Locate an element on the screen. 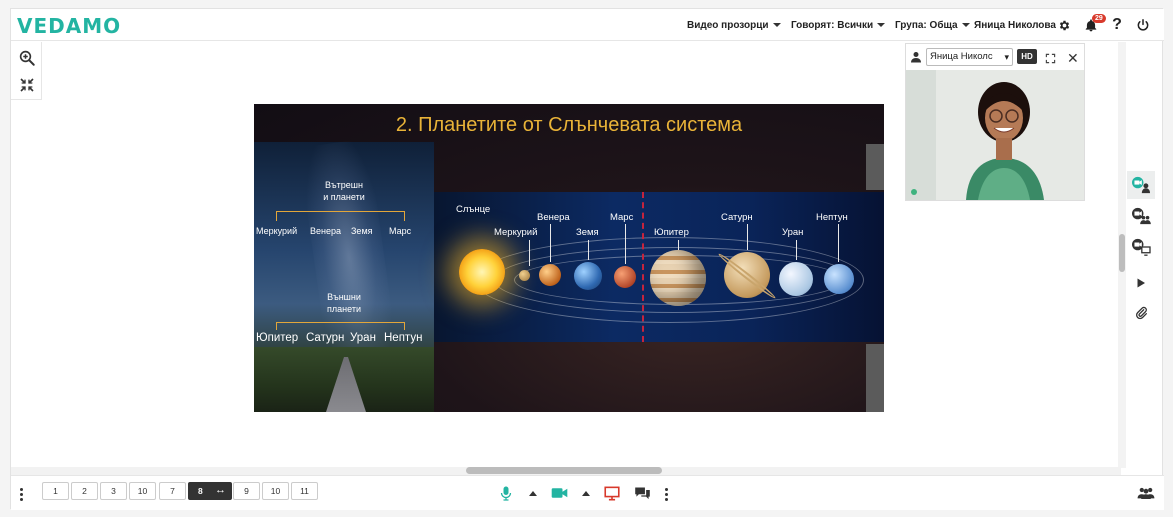 The height and width of the screenshot is (517, 1173). video-windows-label: Видео прозорци is located at coordinates (728, 25).